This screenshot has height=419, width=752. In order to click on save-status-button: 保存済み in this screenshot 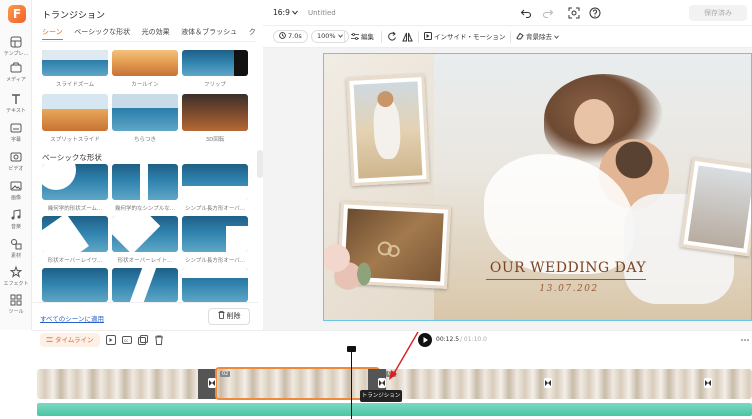, I will do `click(718, 13)`.